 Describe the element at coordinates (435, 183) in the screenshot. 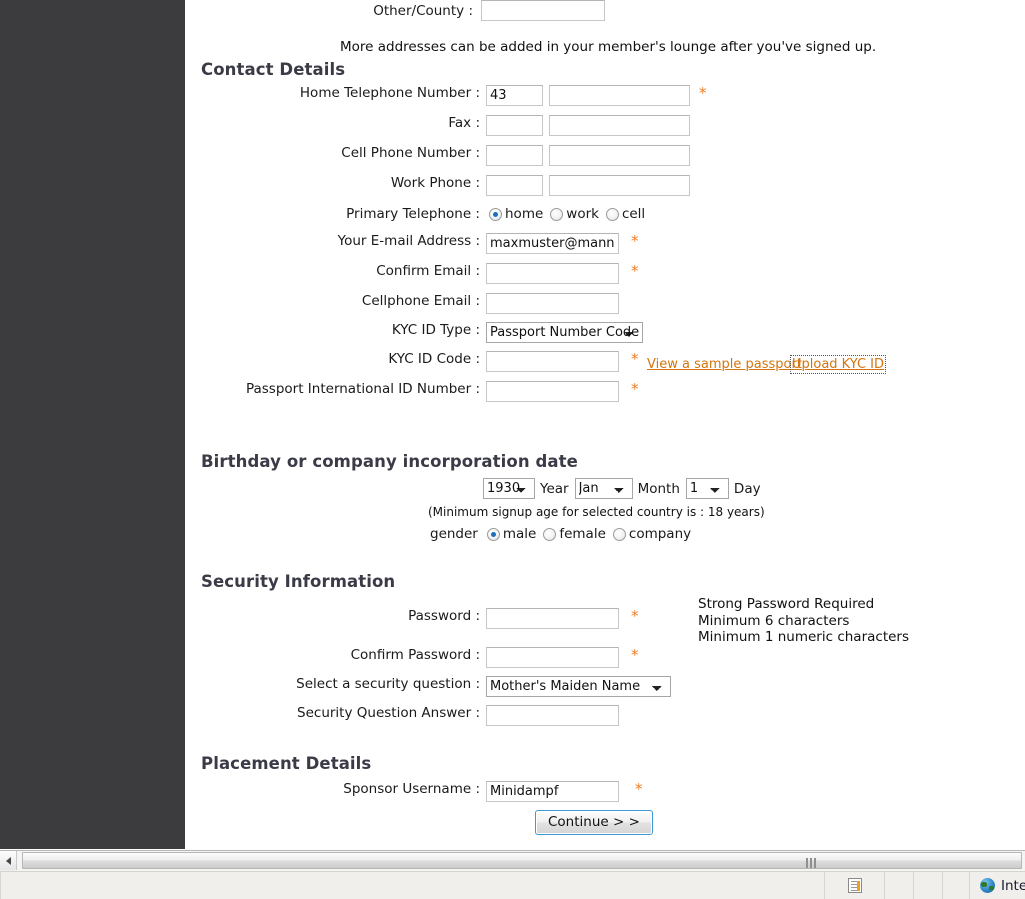

I see `work-phone-label: Work Phone :` at that location.